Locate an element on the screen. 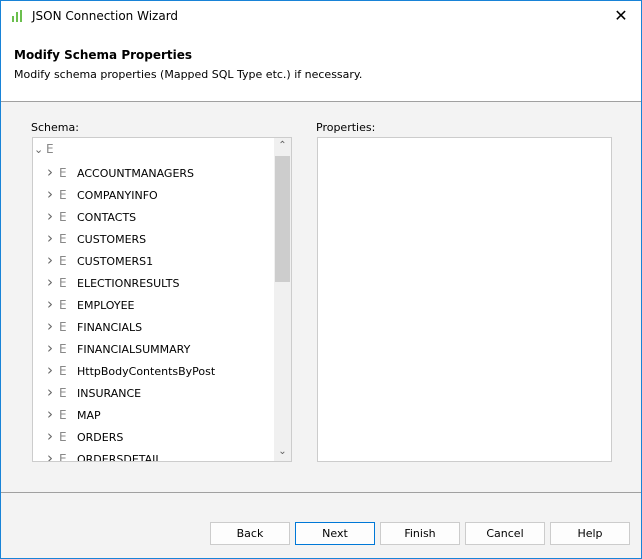  tree-item: › E CUSTOMERS is located at coordinates (96, 238).